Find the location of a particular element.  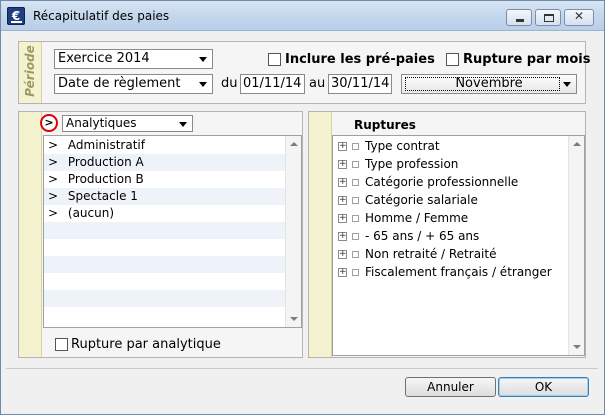

minimize-icon is located at coordinates (520, 20).